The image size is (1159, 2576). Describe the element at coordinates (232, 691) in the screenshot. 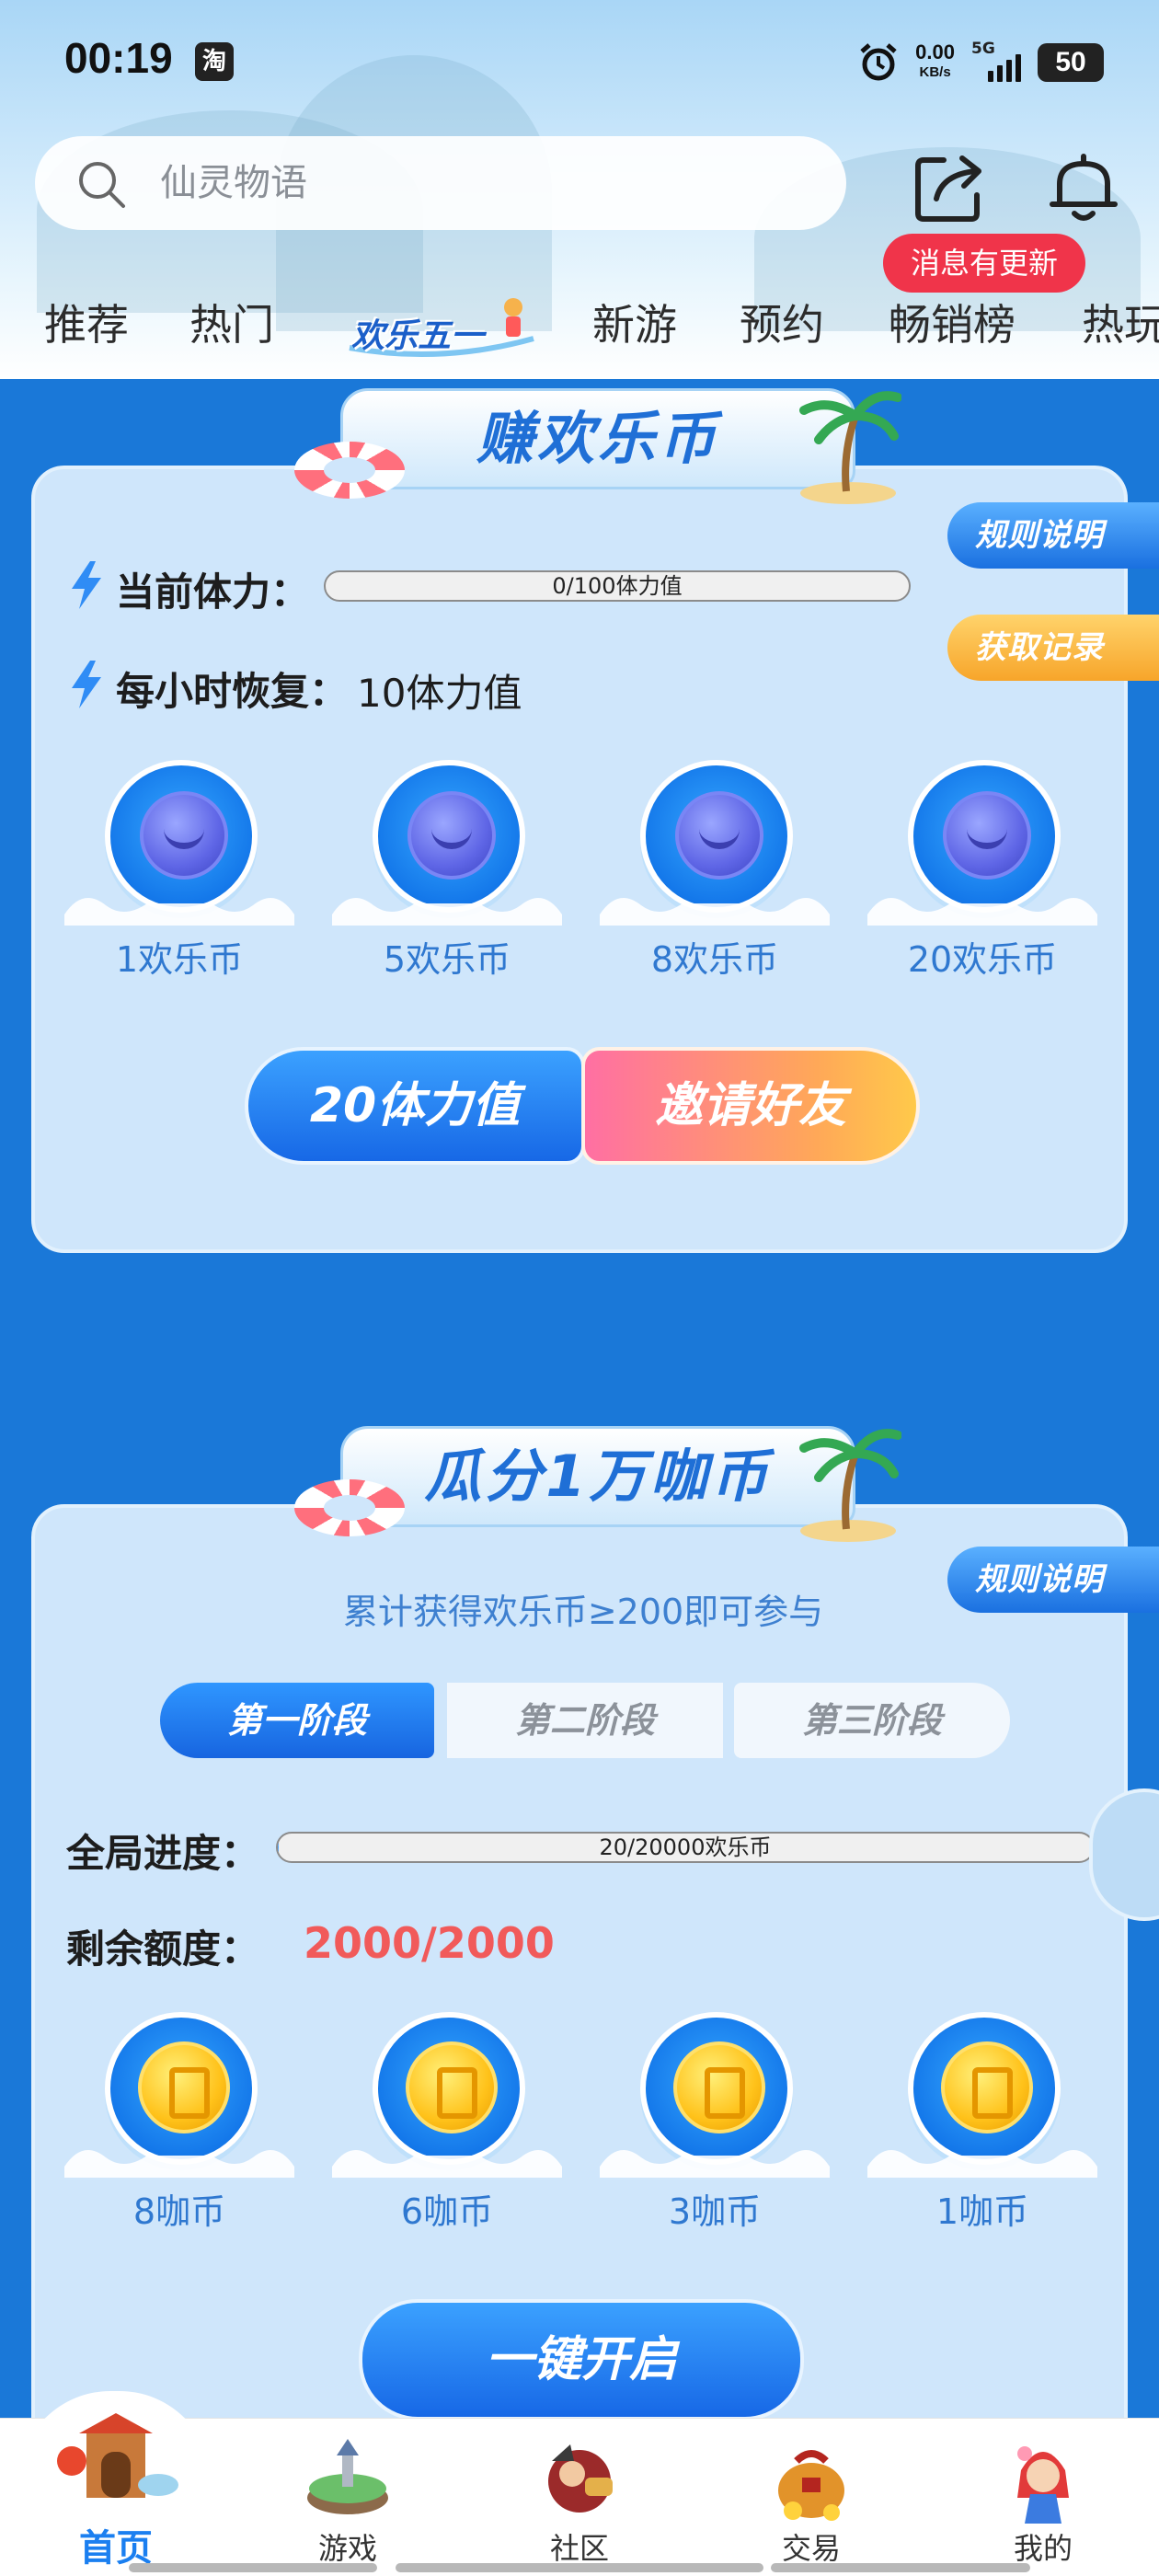

I see `recover-label: 每小时恢复：` at that location.